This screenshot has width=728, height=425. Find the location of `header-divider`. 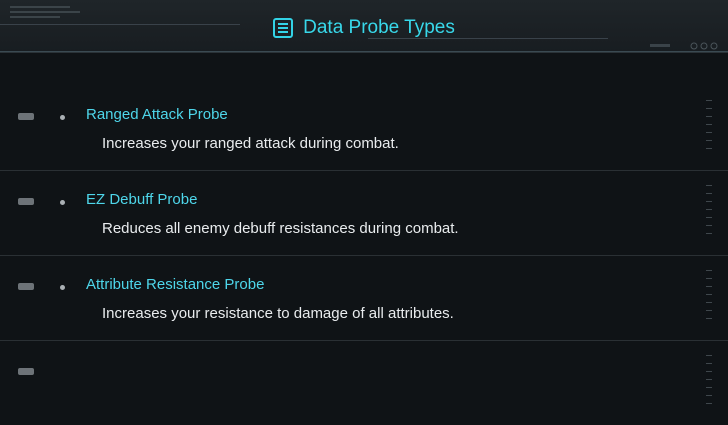

header-divider is located at coordinates (364, 51).